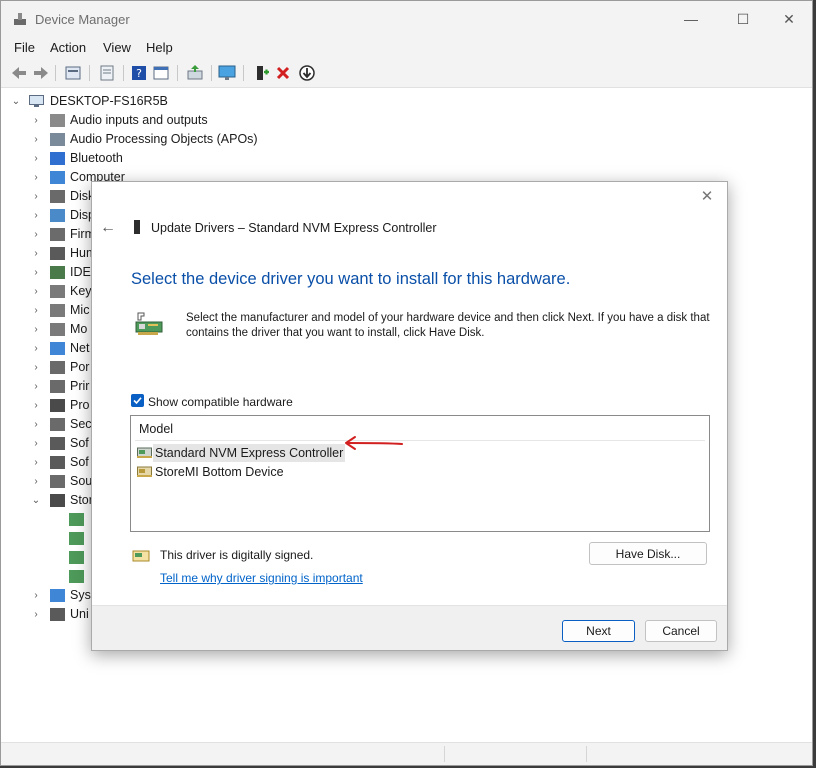  I want to click on menu-bar: File Action View Help, so click(406, 48).